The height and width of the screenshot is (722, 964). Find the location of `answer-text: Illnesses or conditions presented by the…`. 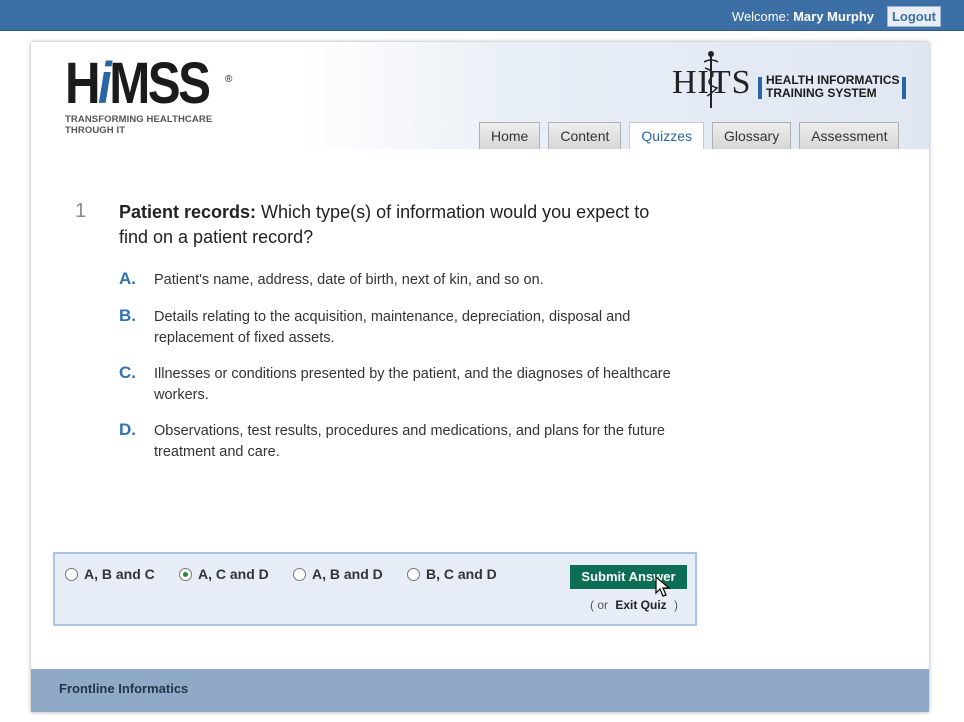

answer-text: Illnesses or conditions presented by the… is located at coordinates (412, 384).